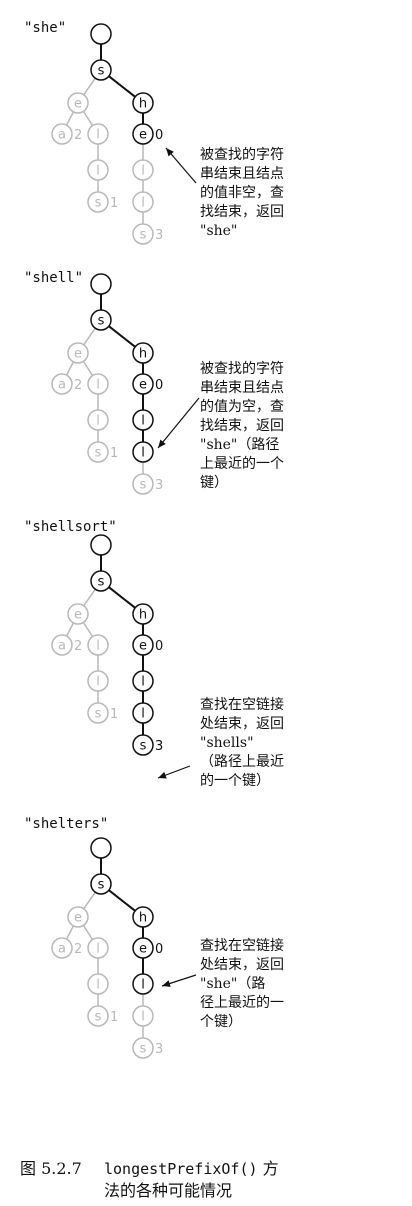 The height and width of the screenshot is (1206, 412). I want to click on annotation-line: 查找在空链接, so click(242, 705).